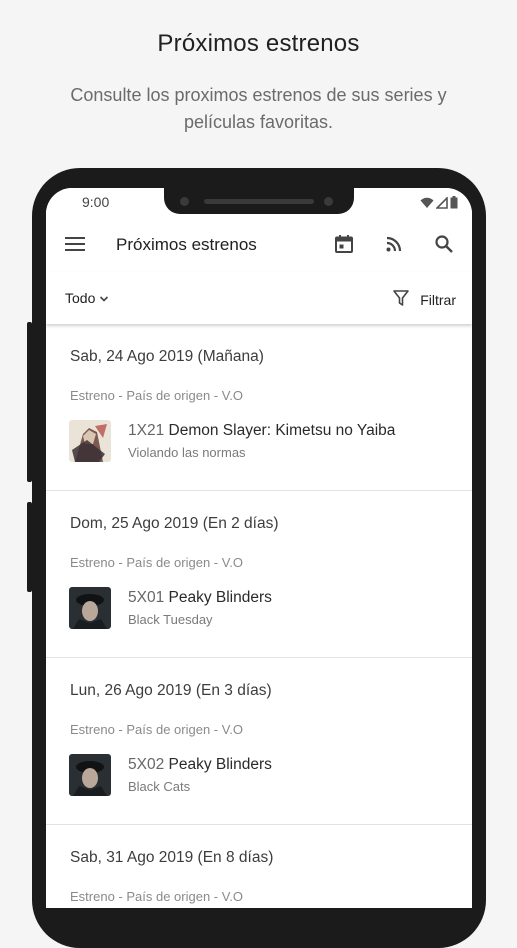 The height and width of the screenshot is (948, 517). What do you see at coordinates (401, 299) in the screenshot?
I see `filter-icon` at bounding box center [401, 299].